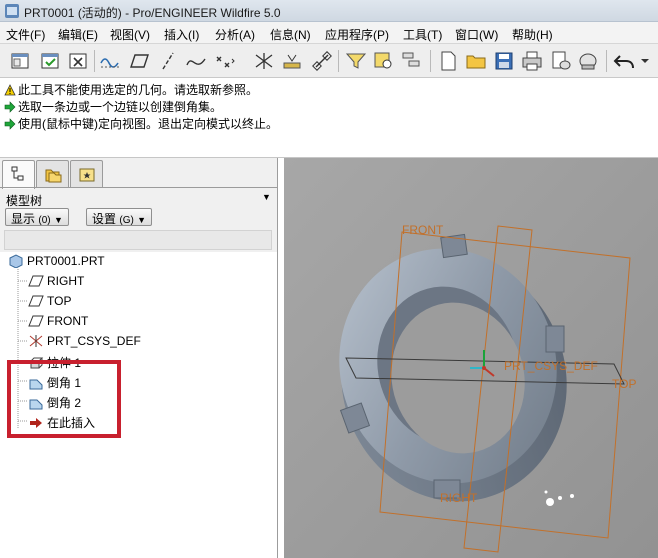 The height and width of the screenshot is (558, 658). I want to click on menu-applications: 应用程序(P), so click(357, 34).